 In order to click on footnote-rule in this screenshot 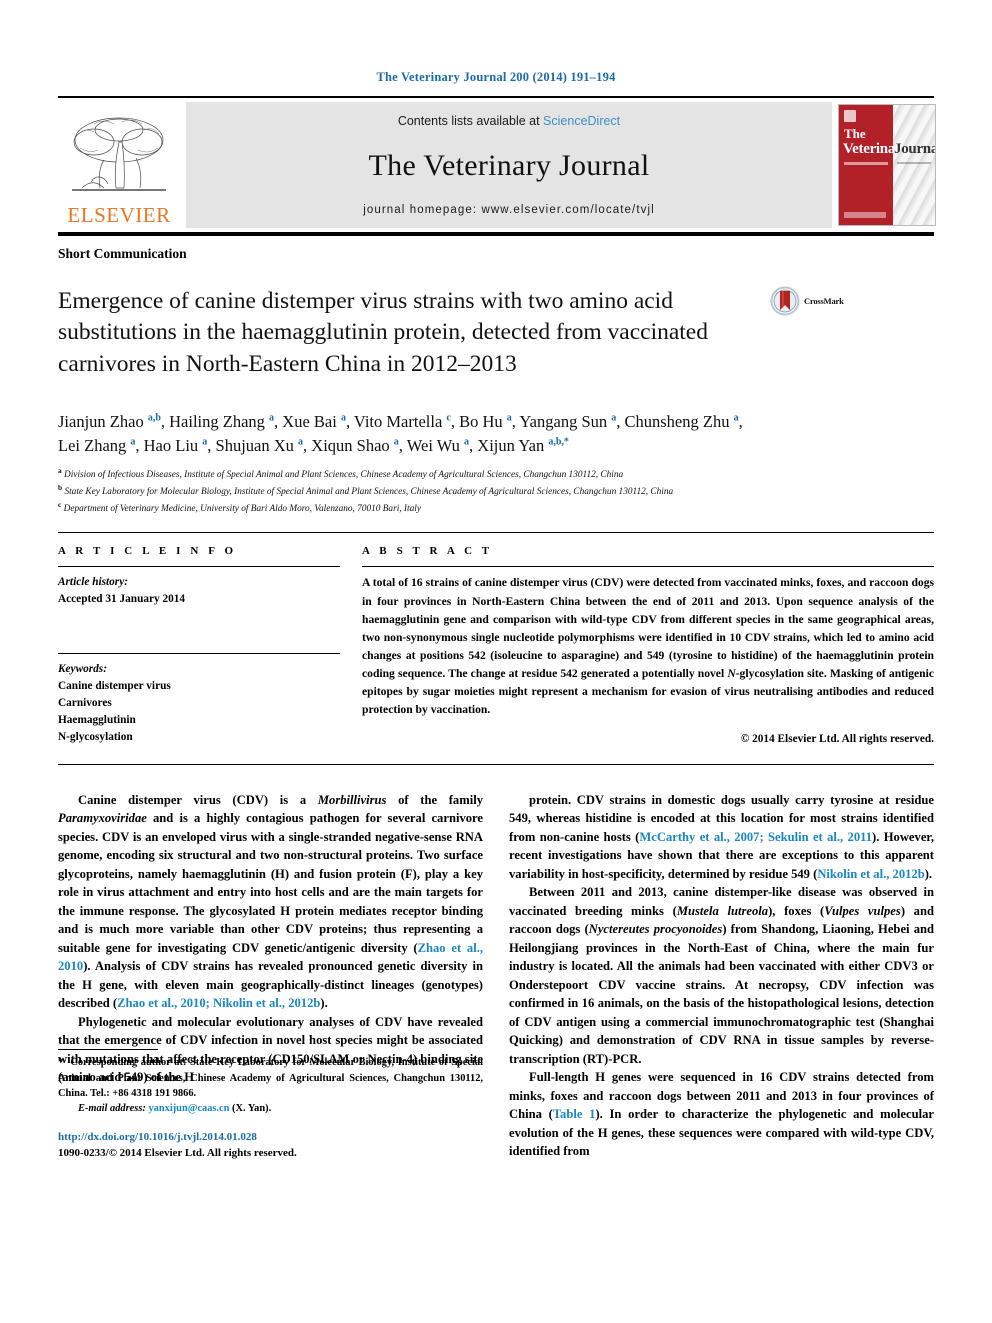, I will do `click(108, 1050)`.